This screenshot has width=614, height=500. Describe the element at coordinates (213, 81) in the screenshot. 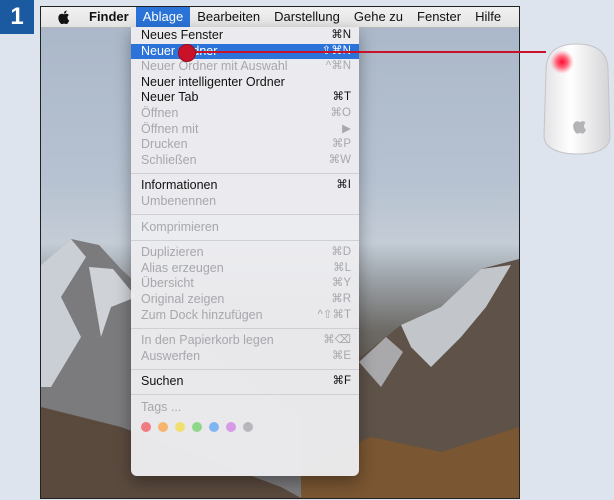

I see `menu-item-label: Neuer intelligenter Ordner` at that location.